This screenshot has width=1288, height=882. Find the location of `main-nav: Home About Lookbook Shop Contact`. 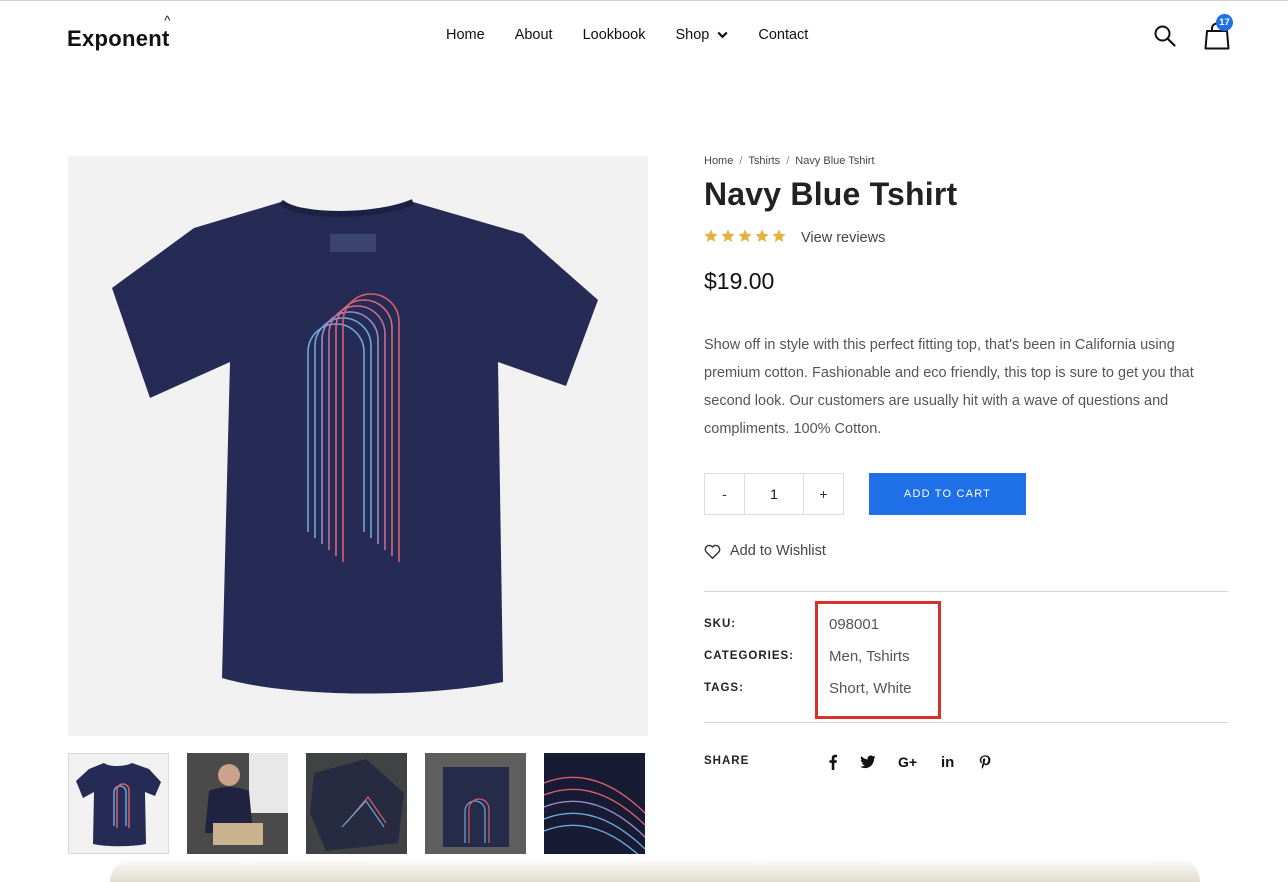

main-nav: Home About Lookbook Shop Contact is located at coordinates (627, 35).